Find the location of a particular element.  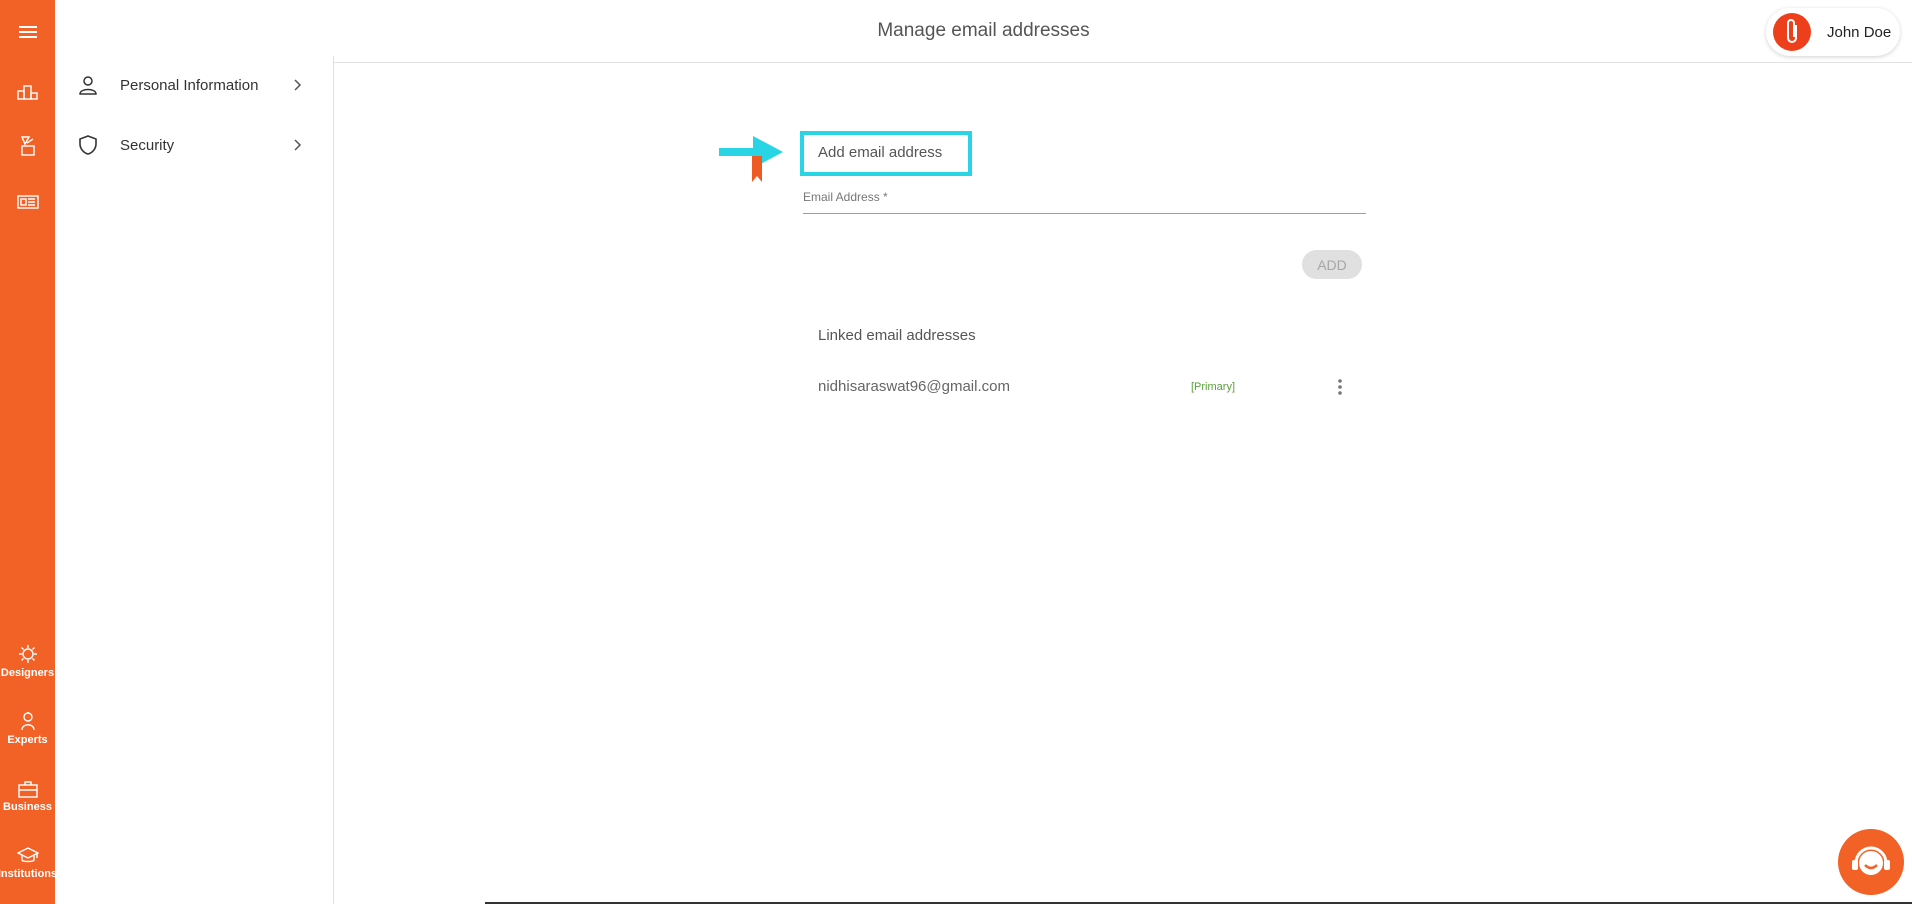

linked-emails-title: Linked email addresses is located at coordinates (897, 335).